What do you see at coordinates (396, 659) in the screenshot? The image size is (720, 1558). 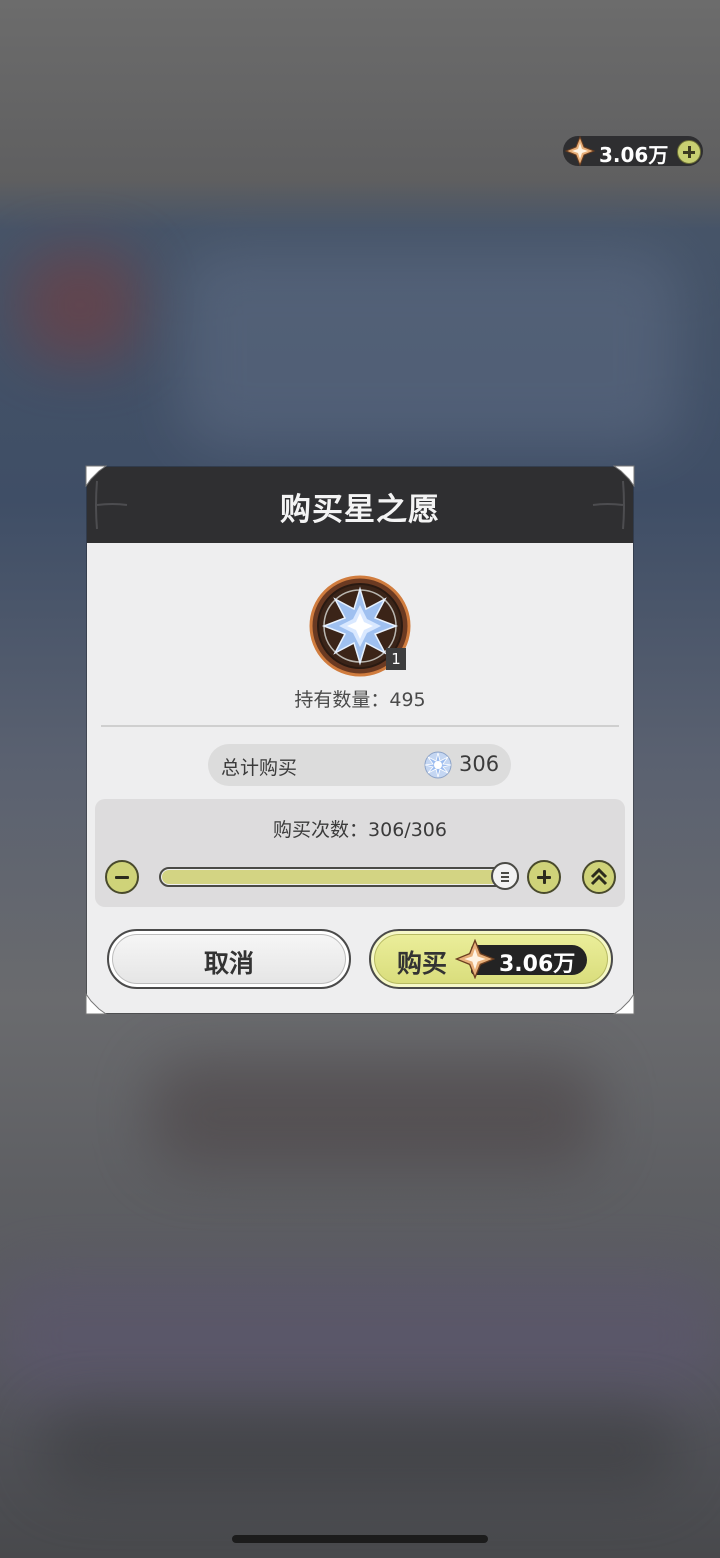 I see `item-count-badge: 1` at bounding box center [396, 659].